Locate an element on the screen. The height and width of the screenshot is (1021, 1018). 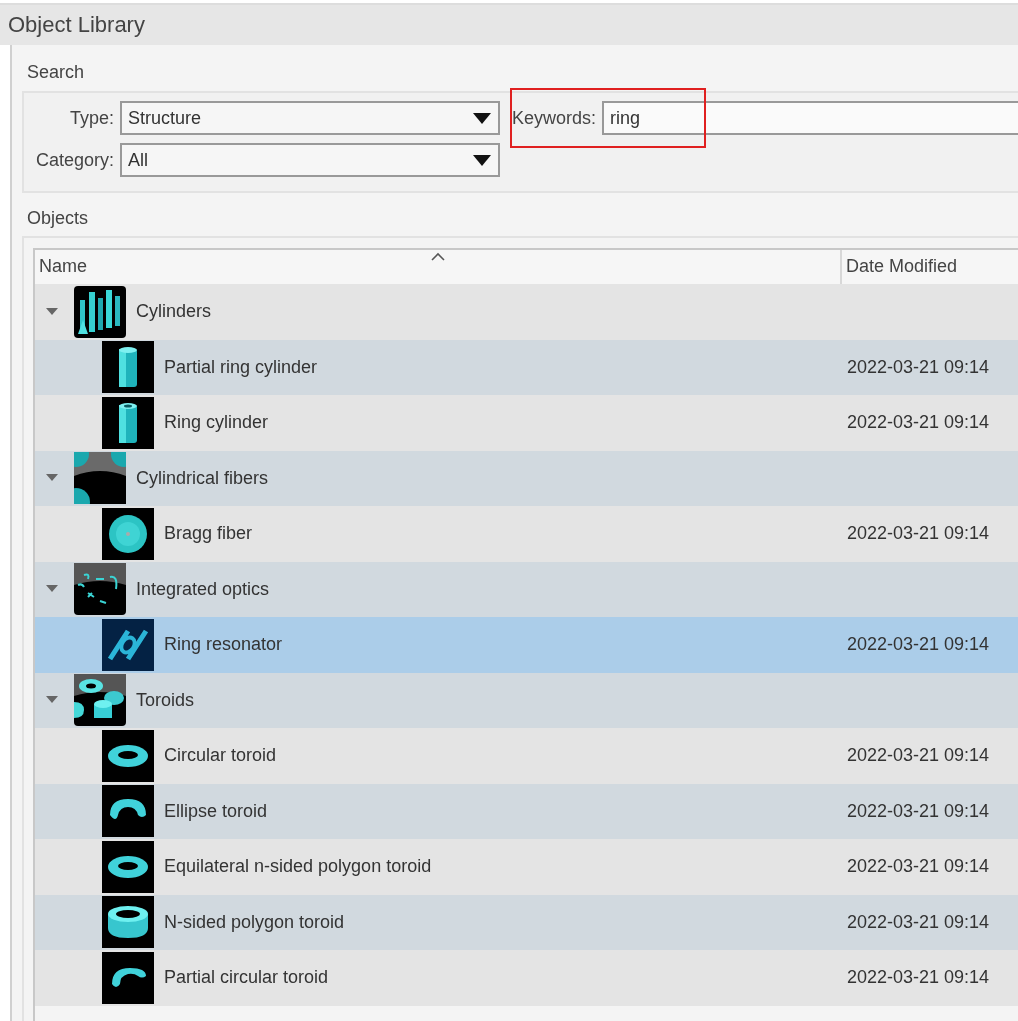
item-name: N-sided polygon toroid is located at coordinates (254, 922).